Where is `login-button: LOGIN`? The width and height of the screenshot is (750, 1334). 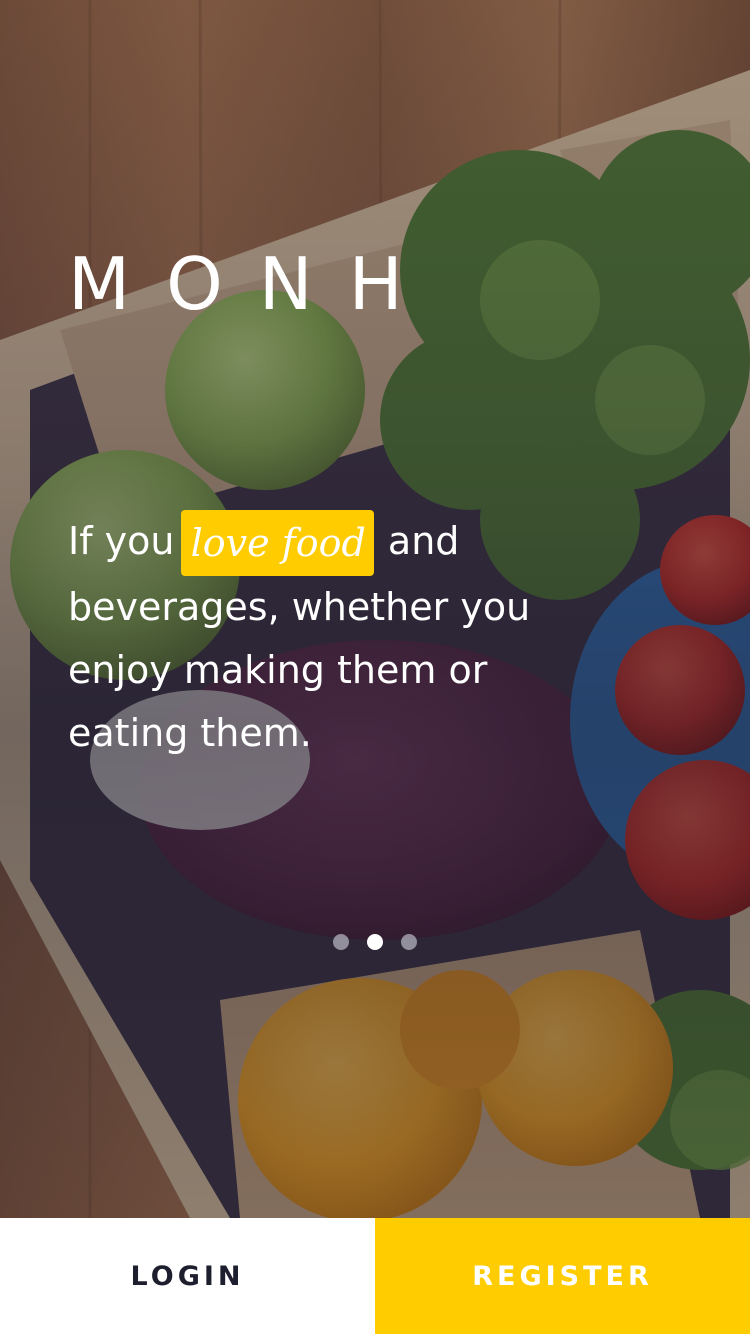 login-button: LOGIN is located at coordinates (187, 1276).